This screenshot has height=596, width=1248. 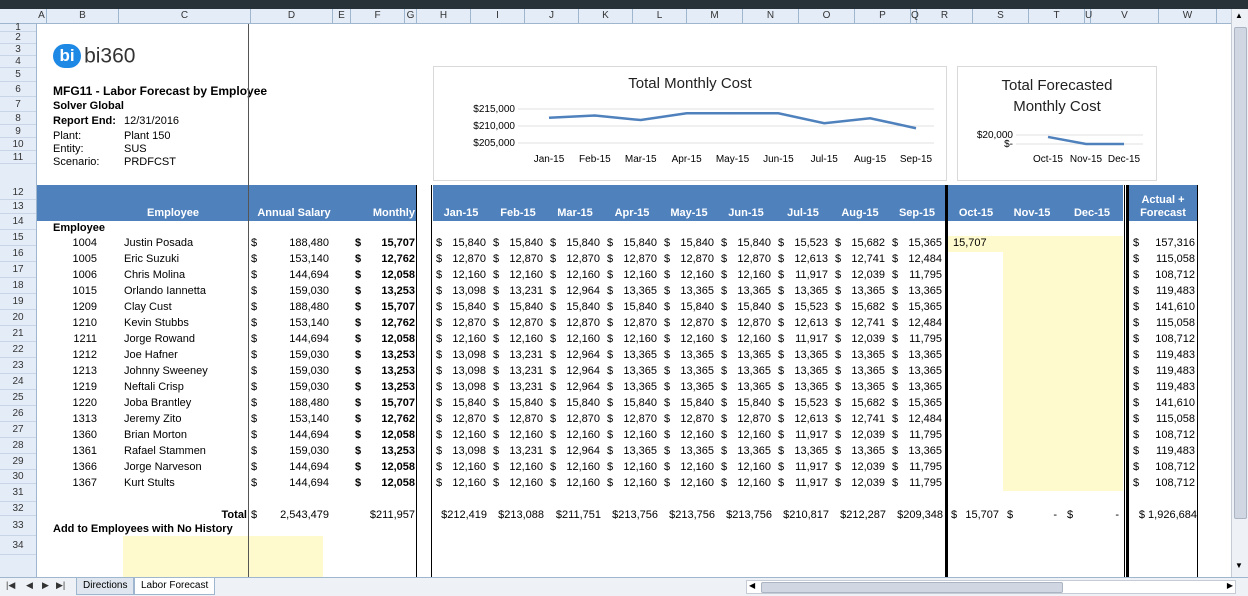 What do you see at coordinates (18, 38) in the screenshot?
I see `row-header-2: 2` at bounding box center [18, 38].